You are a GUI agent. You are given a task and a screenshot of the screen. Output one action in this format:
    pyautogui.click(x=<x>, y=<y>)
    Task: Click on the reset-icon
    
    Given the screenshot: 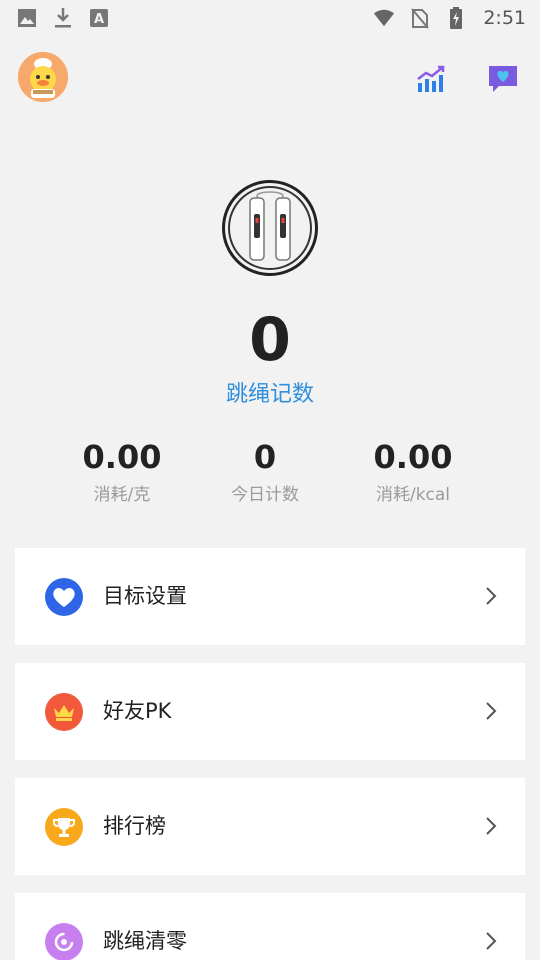 What is the action you would take?
    pyautogui.click(x=64, y=942)
    